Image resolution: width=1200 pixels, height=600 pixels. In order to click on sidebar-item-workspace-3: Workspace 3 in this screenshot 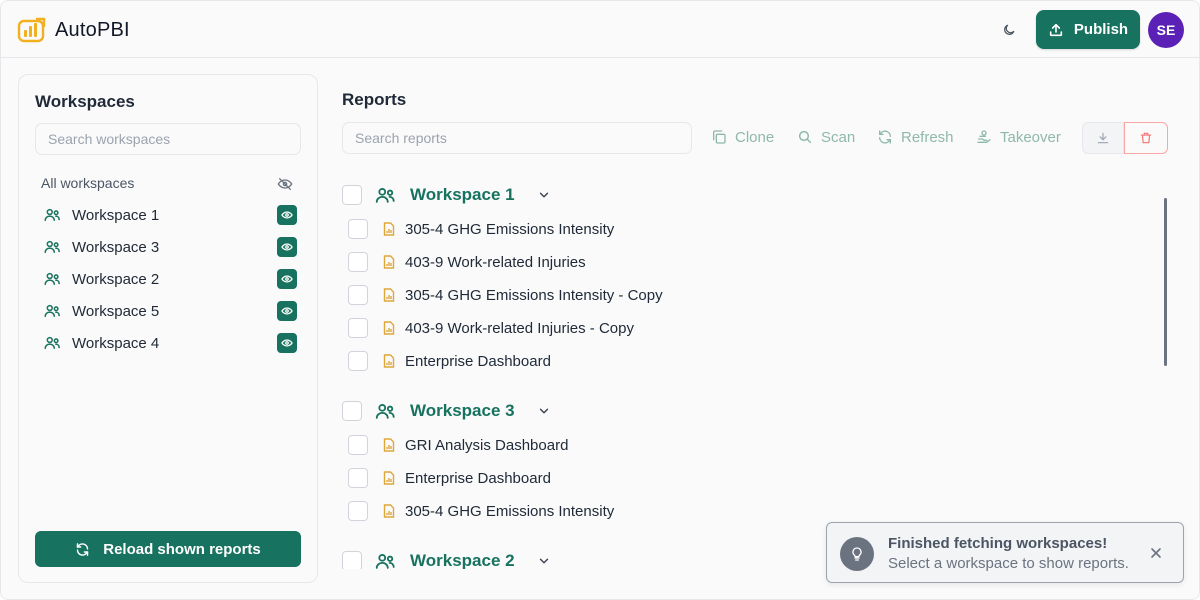, I will do `click(170, 247)`.